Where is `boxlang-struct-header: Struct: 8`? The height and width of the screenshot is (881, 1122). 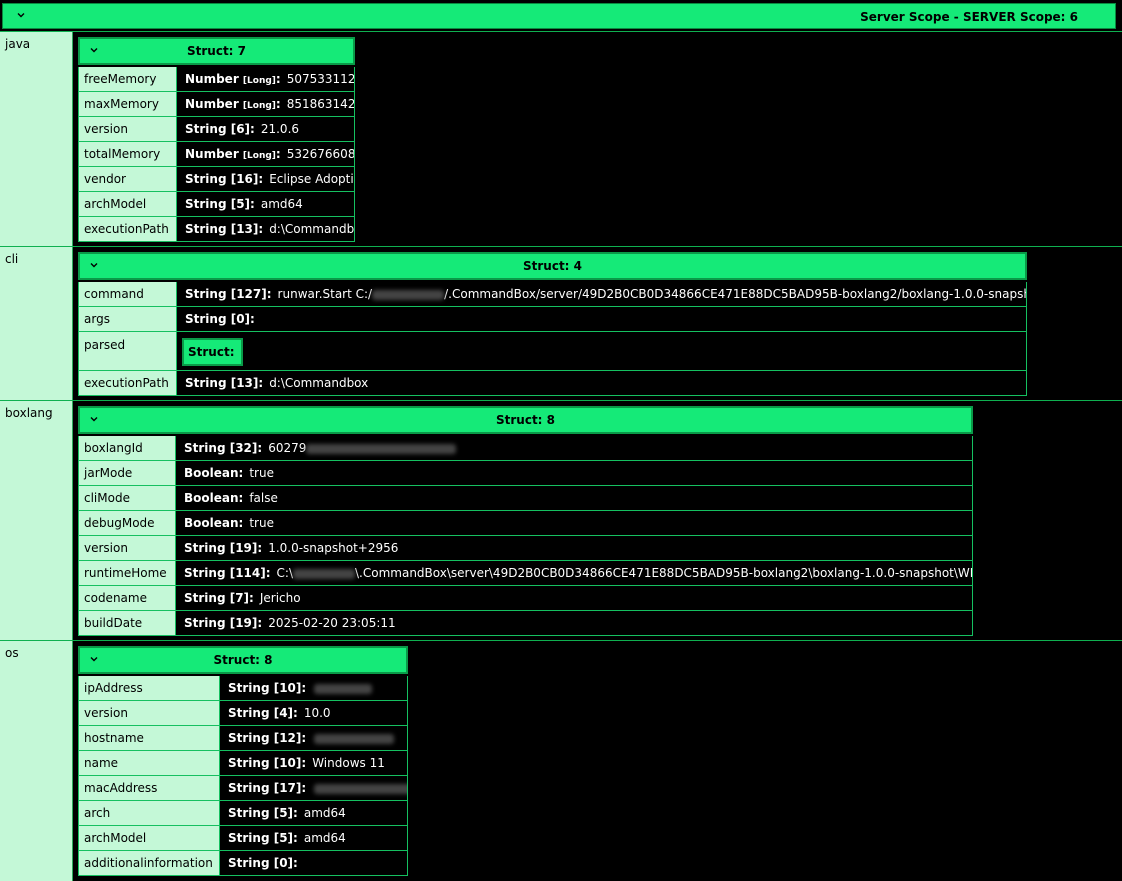 boxlang-struct-header: Struct: 8 is located at coordinates (525, 420).